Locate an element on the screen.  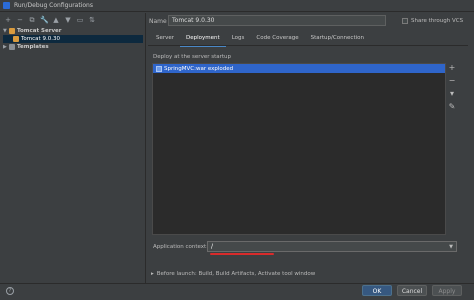
cancel-button: Cancel is located at coordinates (412, 290).